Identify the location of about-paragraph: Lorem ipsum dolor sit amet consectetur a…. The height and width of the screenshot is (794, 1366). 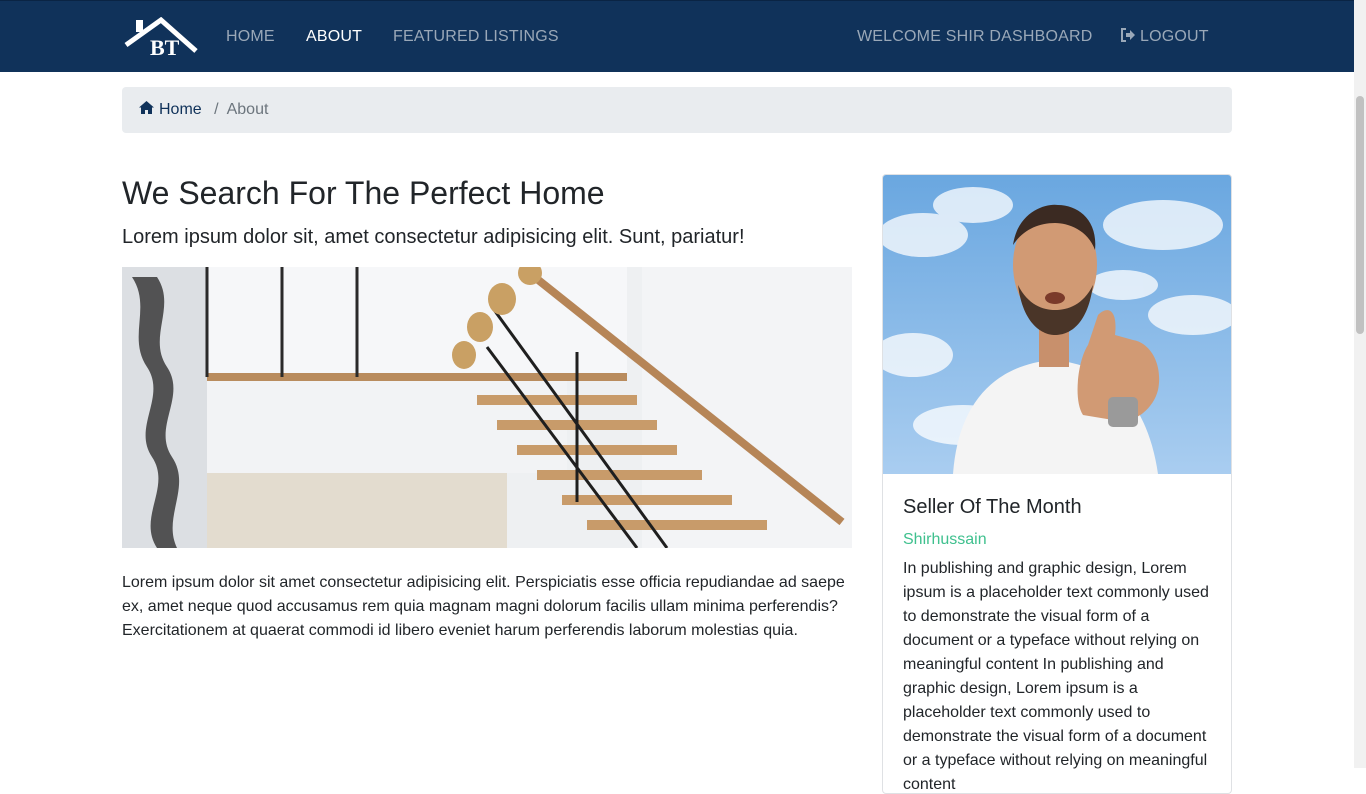
(483, 606).